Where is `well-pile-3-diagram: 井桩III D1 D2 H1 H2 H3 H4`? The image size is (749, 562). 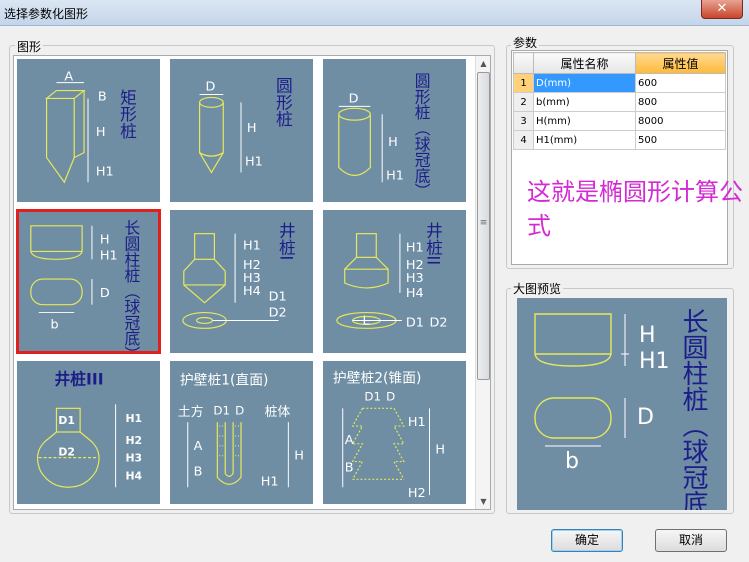
well-pile-3-diagram: 井桩III D1 D2 H1 H2 H3 H4 is located at coordinates (89, 429).